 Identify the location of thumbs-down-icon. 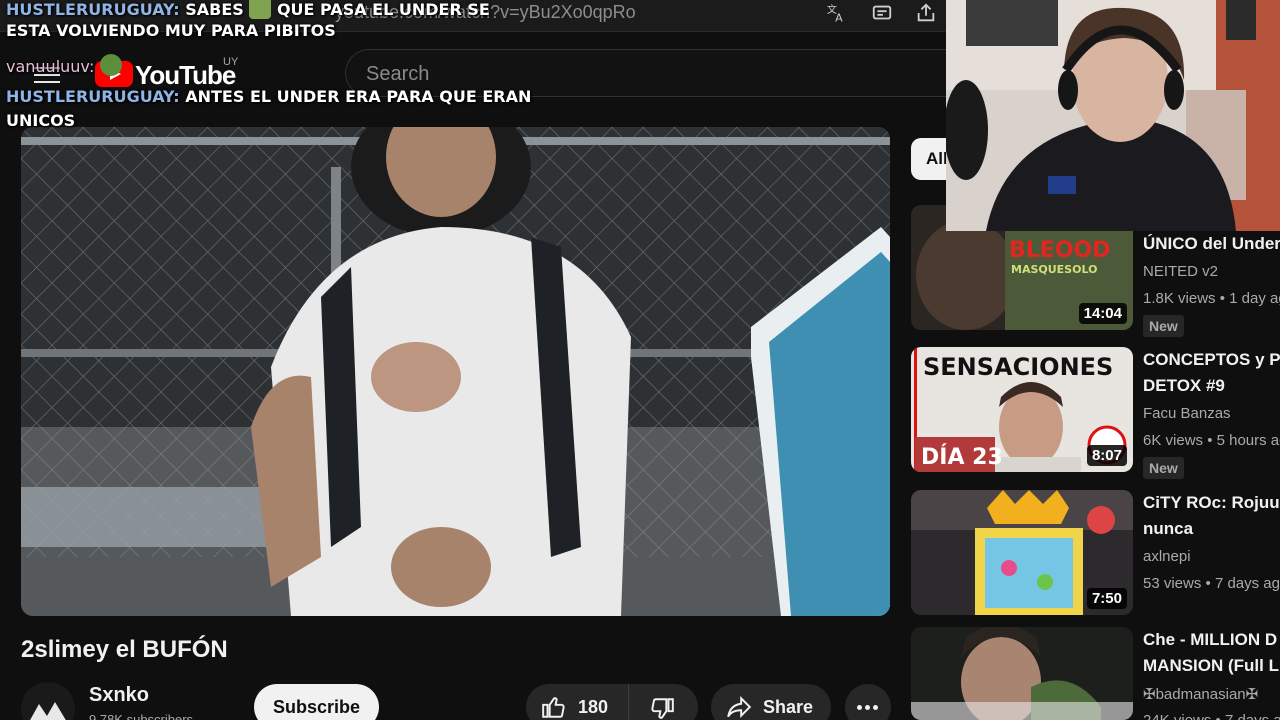
(662, 708).